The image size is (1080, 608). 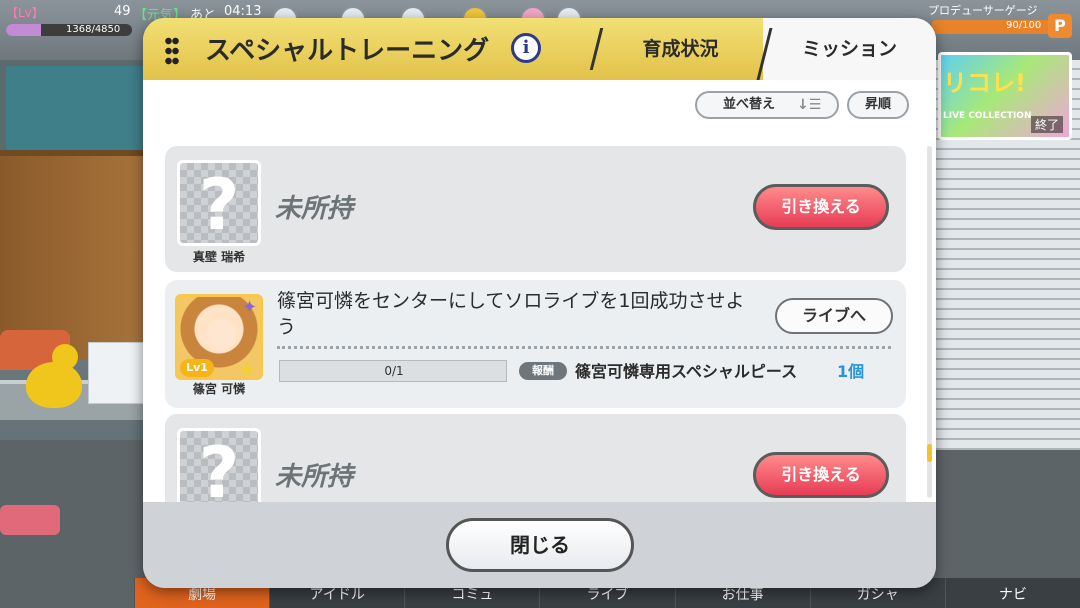 What do you see at coordinates (686, 371) in the screenshot?
I see `reward-name: 篠宮可憐専用スペシャルピース` at bounding box center [686, 371].